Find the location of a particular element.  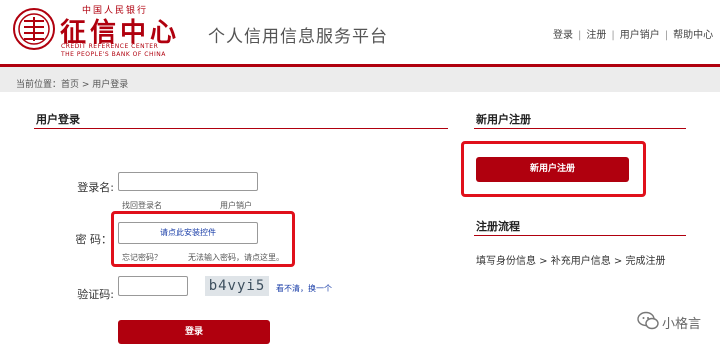

breadcrumb-home-link: 首页 is located at coordinates (70, 85).